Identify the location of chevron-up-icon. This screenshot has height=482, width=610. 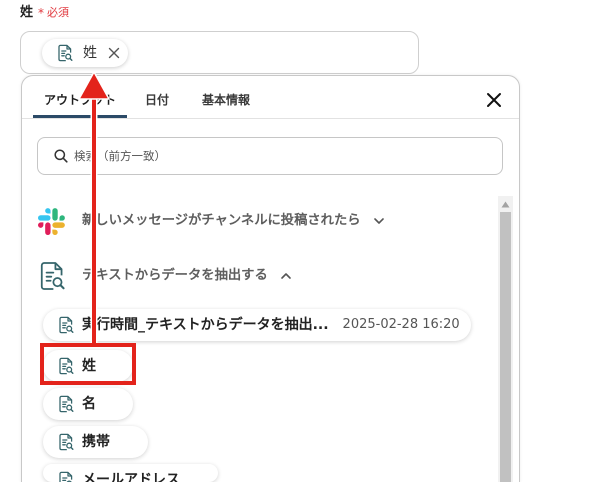
(285, 276).